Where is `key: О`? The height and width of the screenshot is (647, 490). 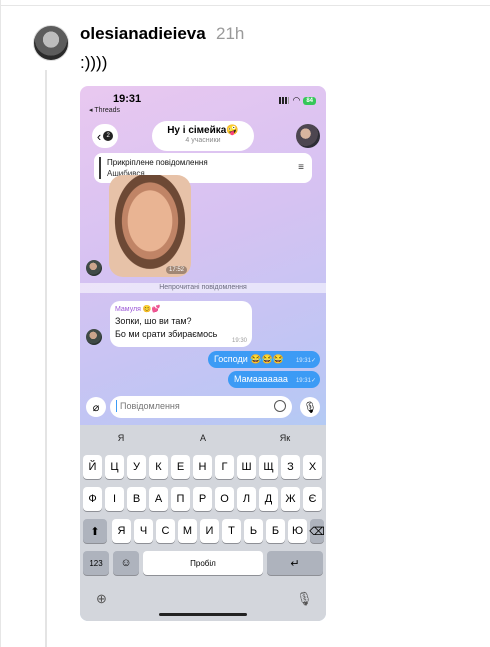 key: О is located at coordinates (224, 499).